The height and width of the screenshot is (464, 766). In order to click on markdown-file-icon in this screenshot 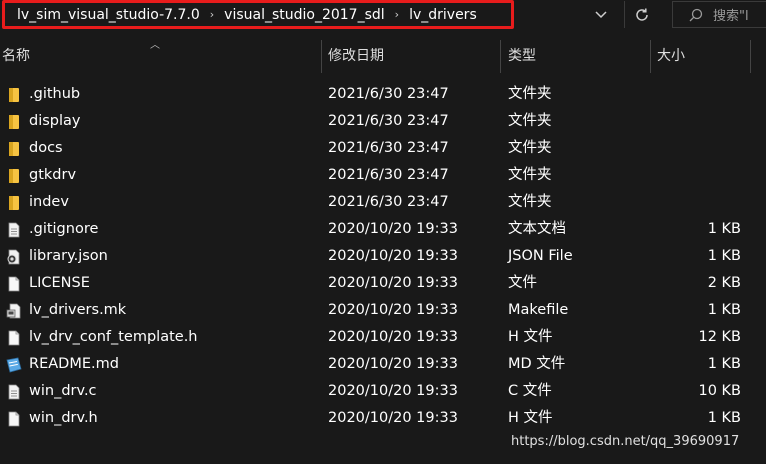, I will do `click(14, 364)`.